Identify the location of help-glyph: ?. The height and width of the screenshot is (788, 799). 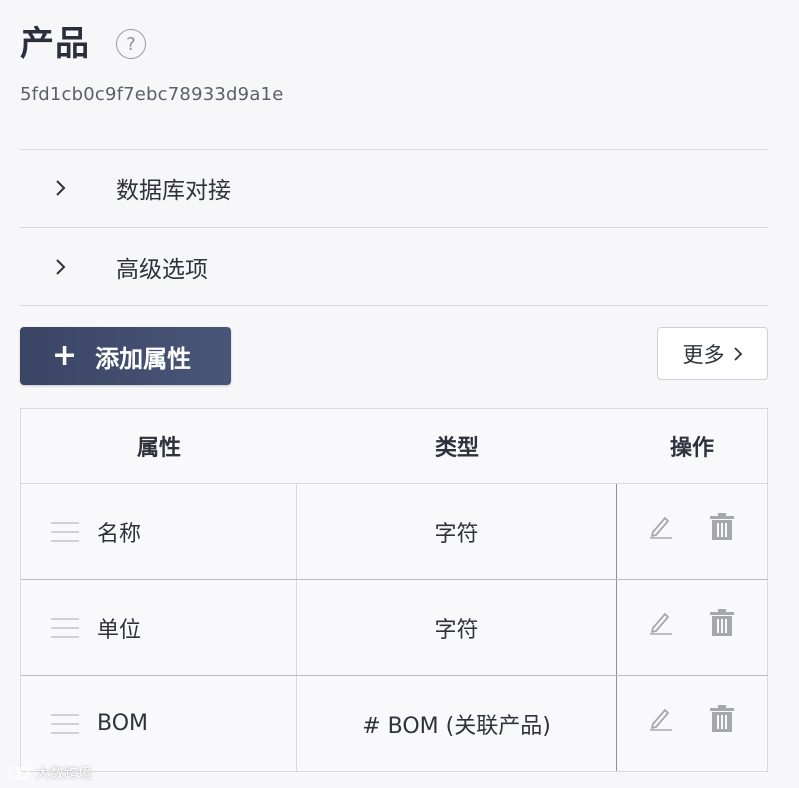
(131, 44).